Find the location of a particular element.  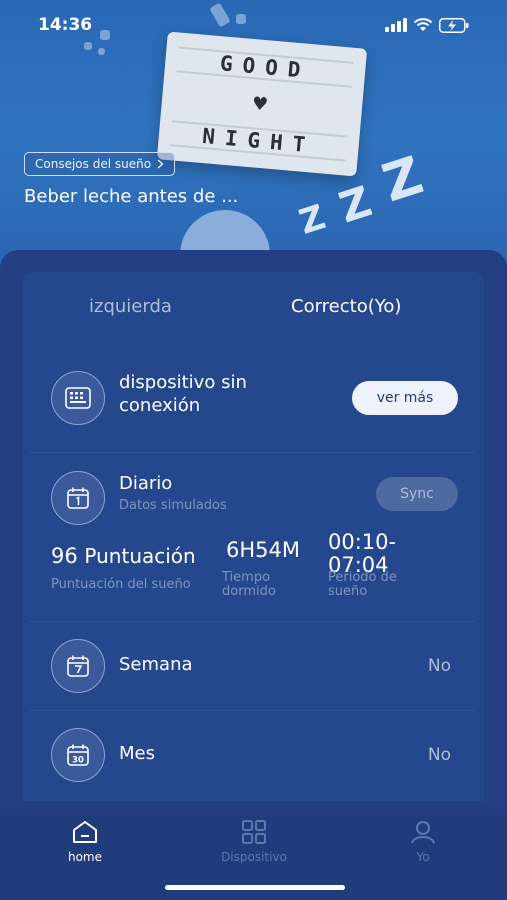

sleep-time-label: Tiempo dormido is located at coordinates (249, 584).